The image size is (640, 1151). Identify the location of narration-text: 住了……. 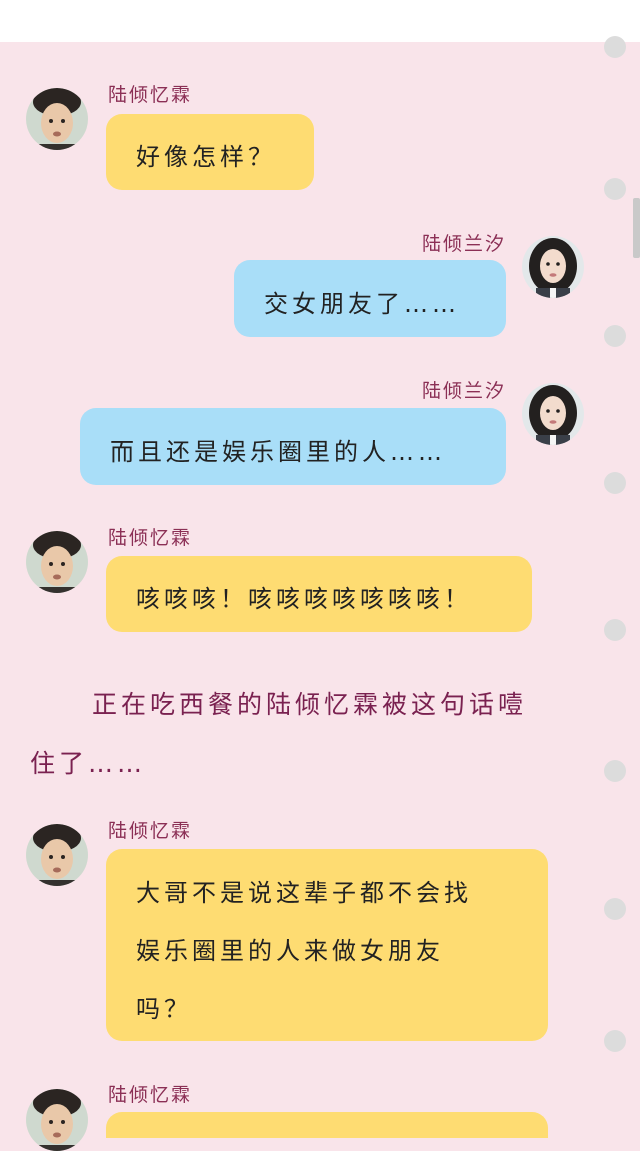
(88, 763).